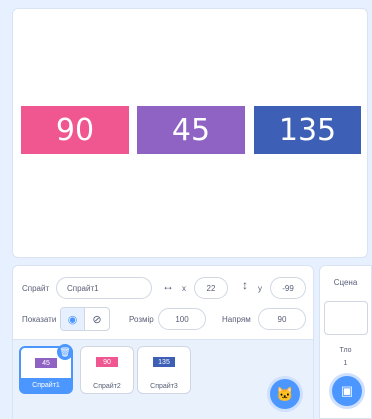 The image size is (372, 419). Describe the element at coordinates (104, 288) in the screenshot. I see `sprite-name-input: Спрайт1` at that location.